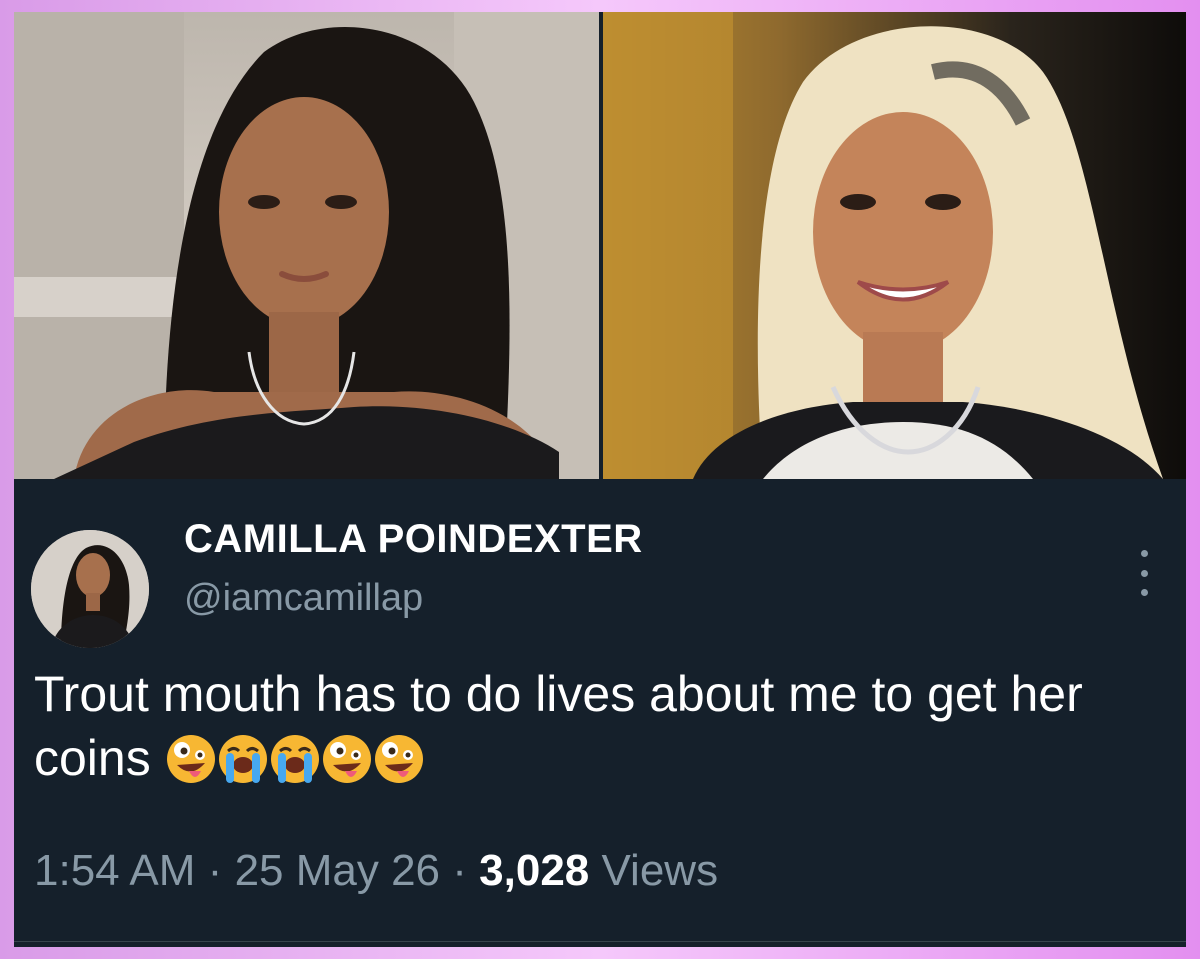 The height and width of the screenshot is (959, 1200). I want to click on display-name: CAMILLA POINDEXTER, so click(413, 539).